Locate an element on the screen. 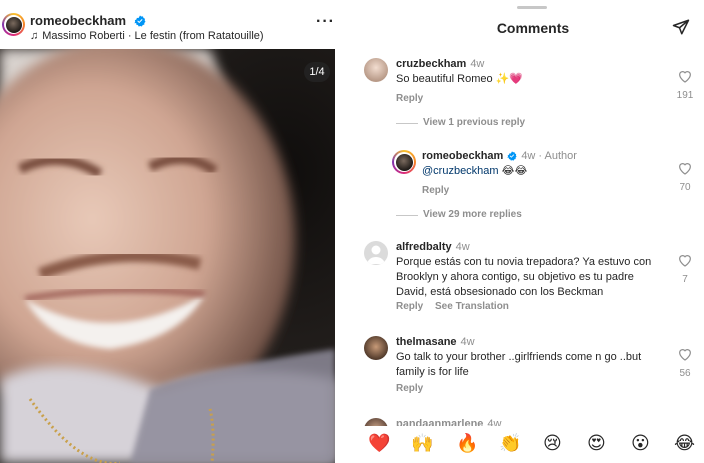 This screenshot has height=463, width=704. image-counter: 1/4 is located at coordinates (317, 72).